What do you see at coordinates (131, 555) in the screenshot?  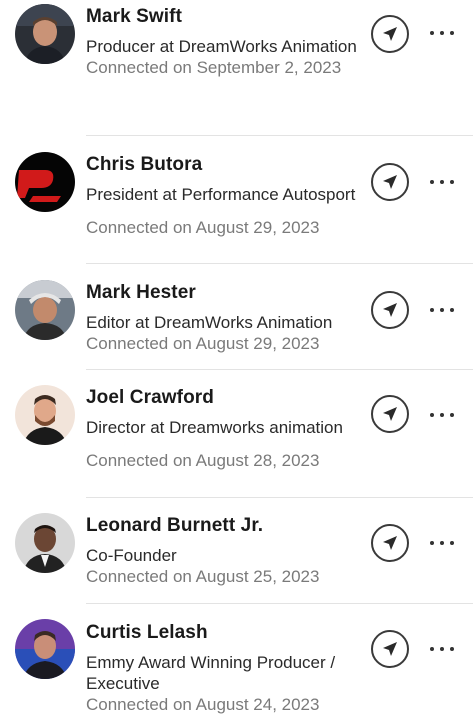 I see `connection-headline: Co-Founder` at bounding box center [131, 555].